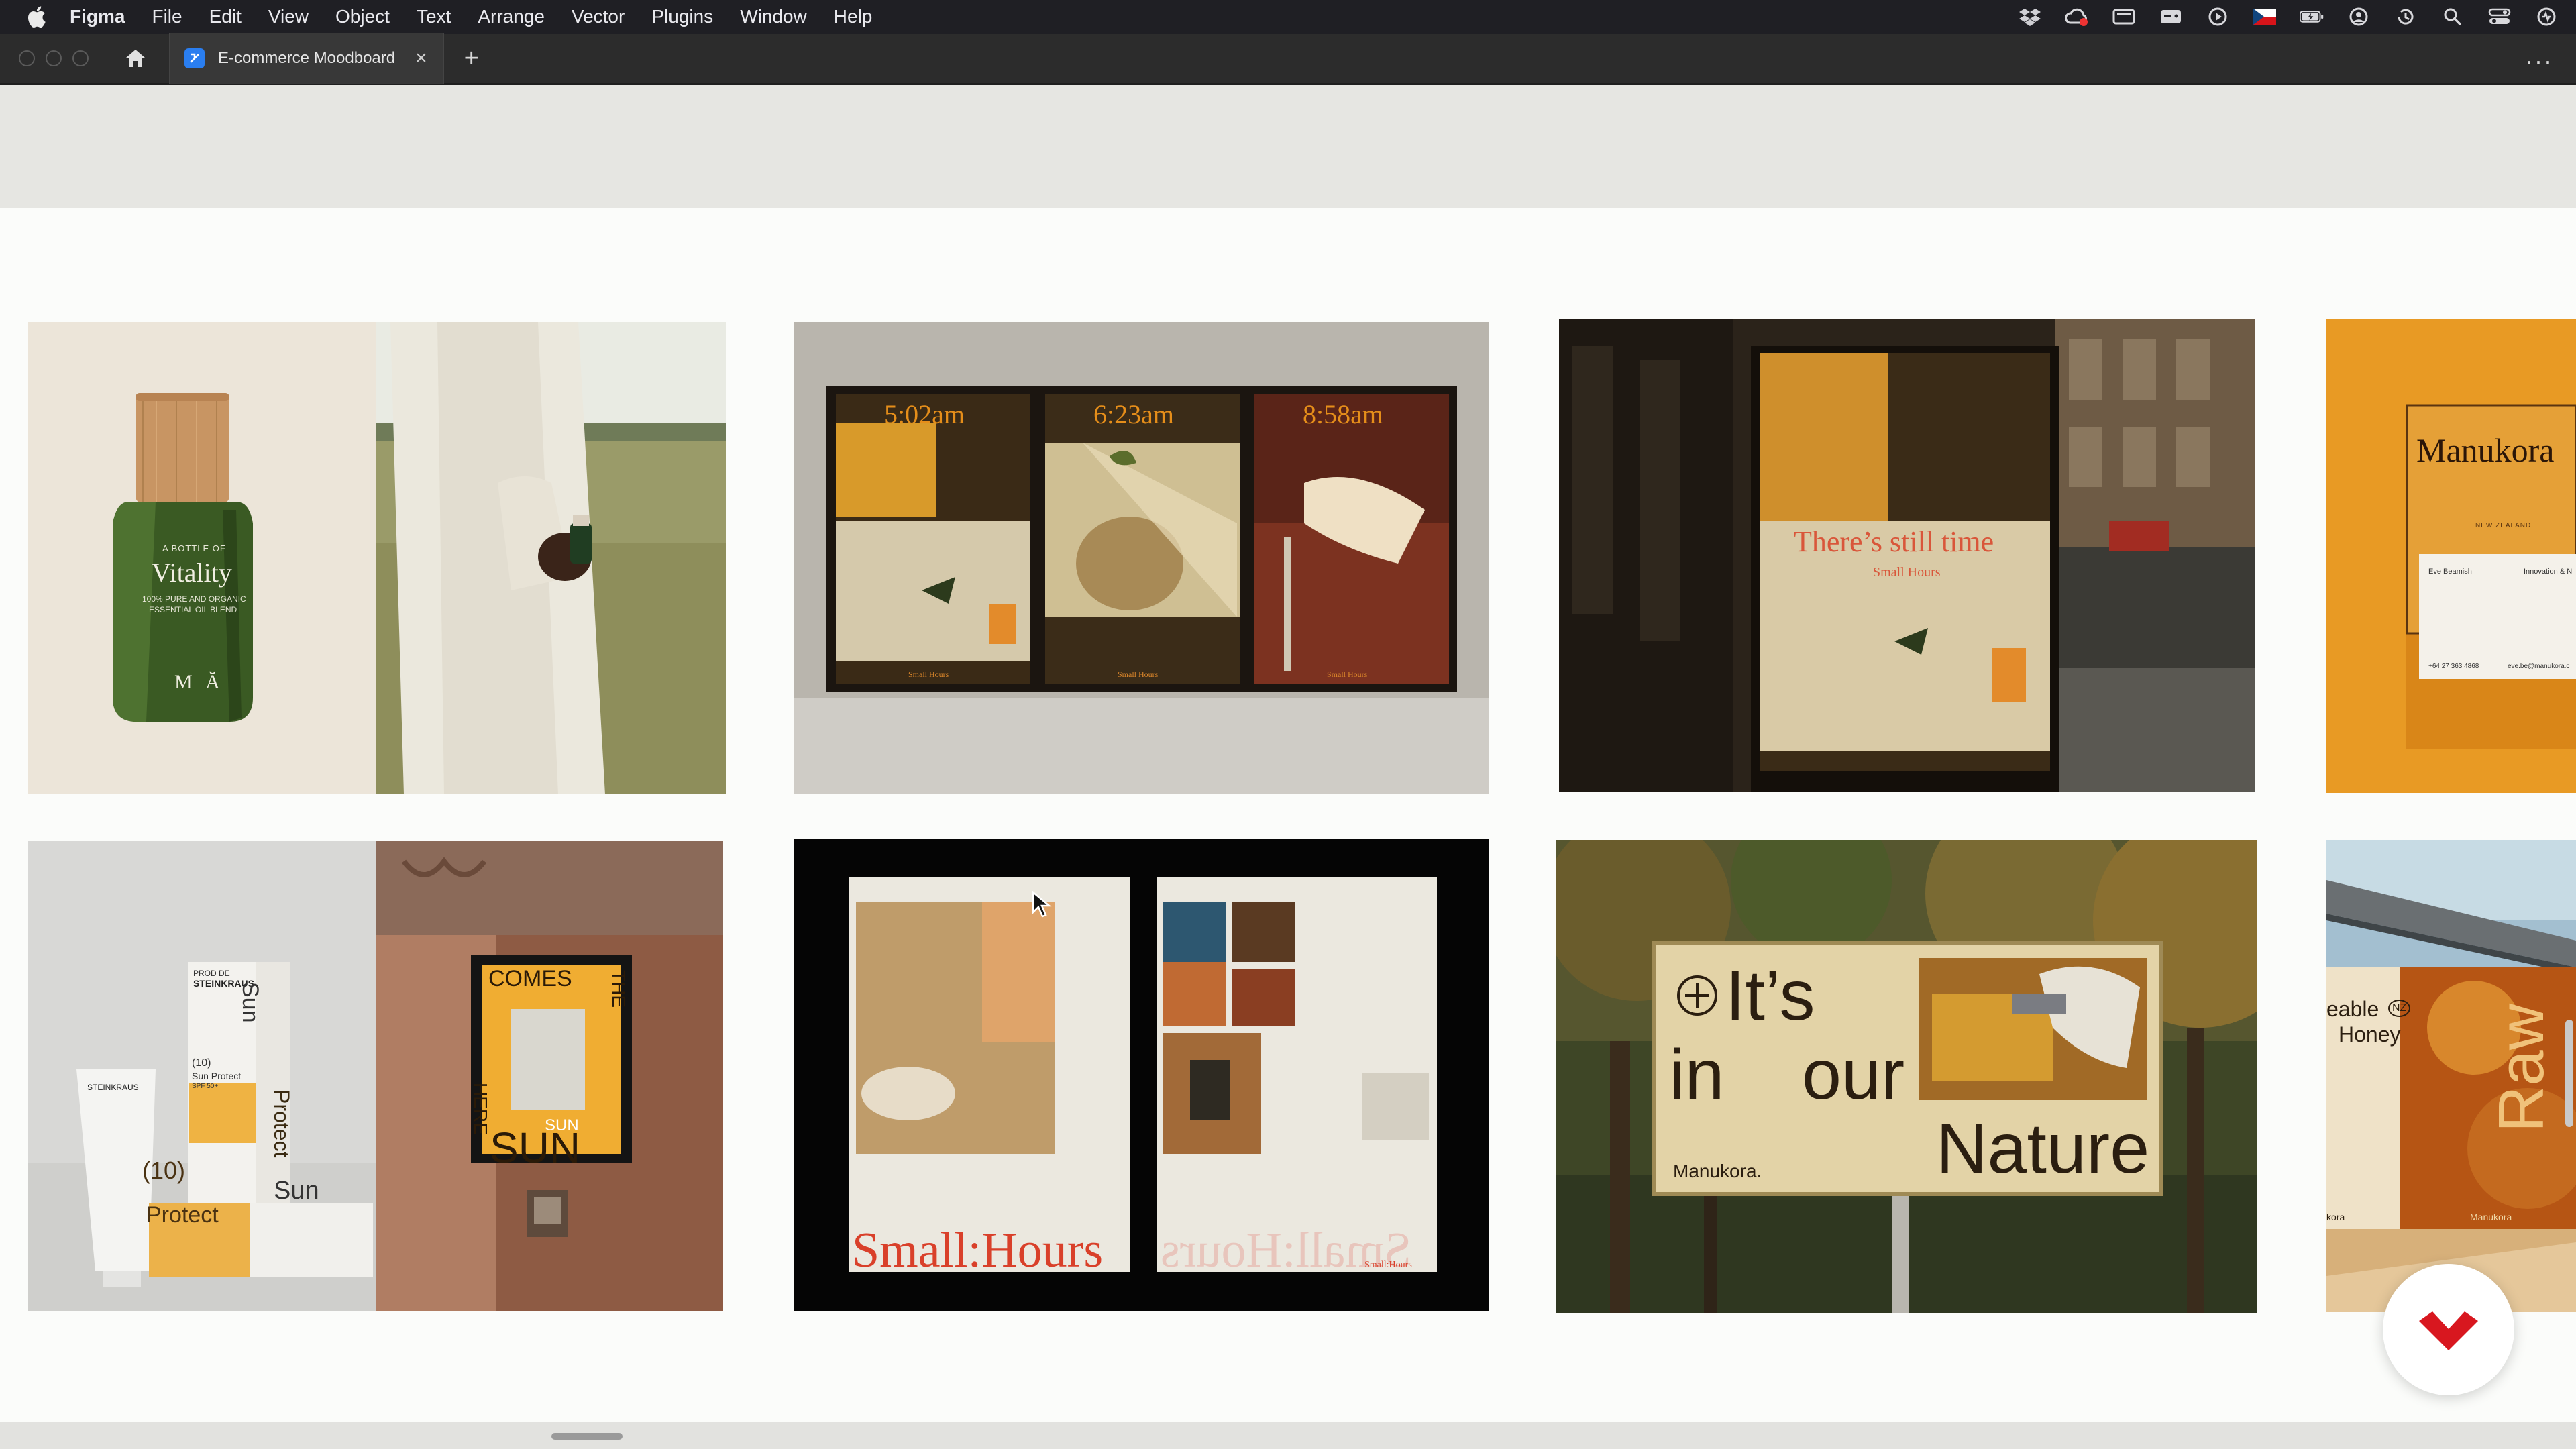 The image size is (2576, 1449). I want to click on canvas-bottom-bar, so click(1288, 1435).